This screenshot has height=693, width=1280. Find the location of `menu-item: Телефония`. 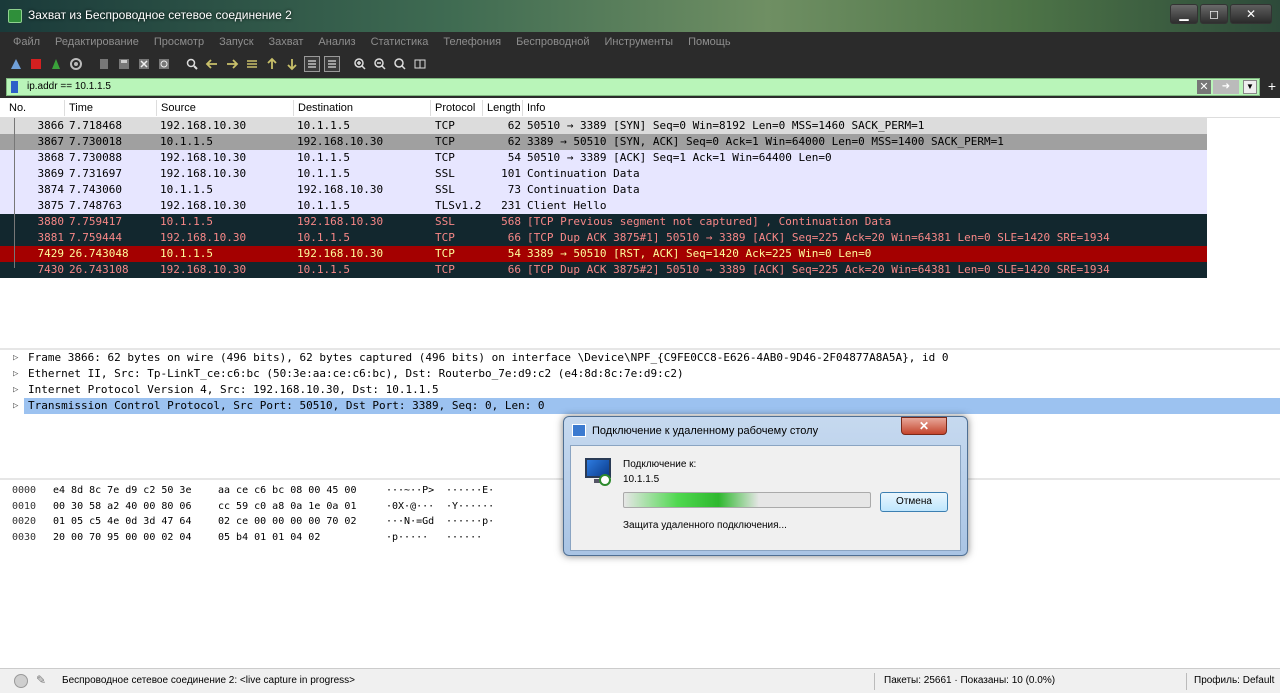

menu-item: Телефония is located at coordinates (472, 42).